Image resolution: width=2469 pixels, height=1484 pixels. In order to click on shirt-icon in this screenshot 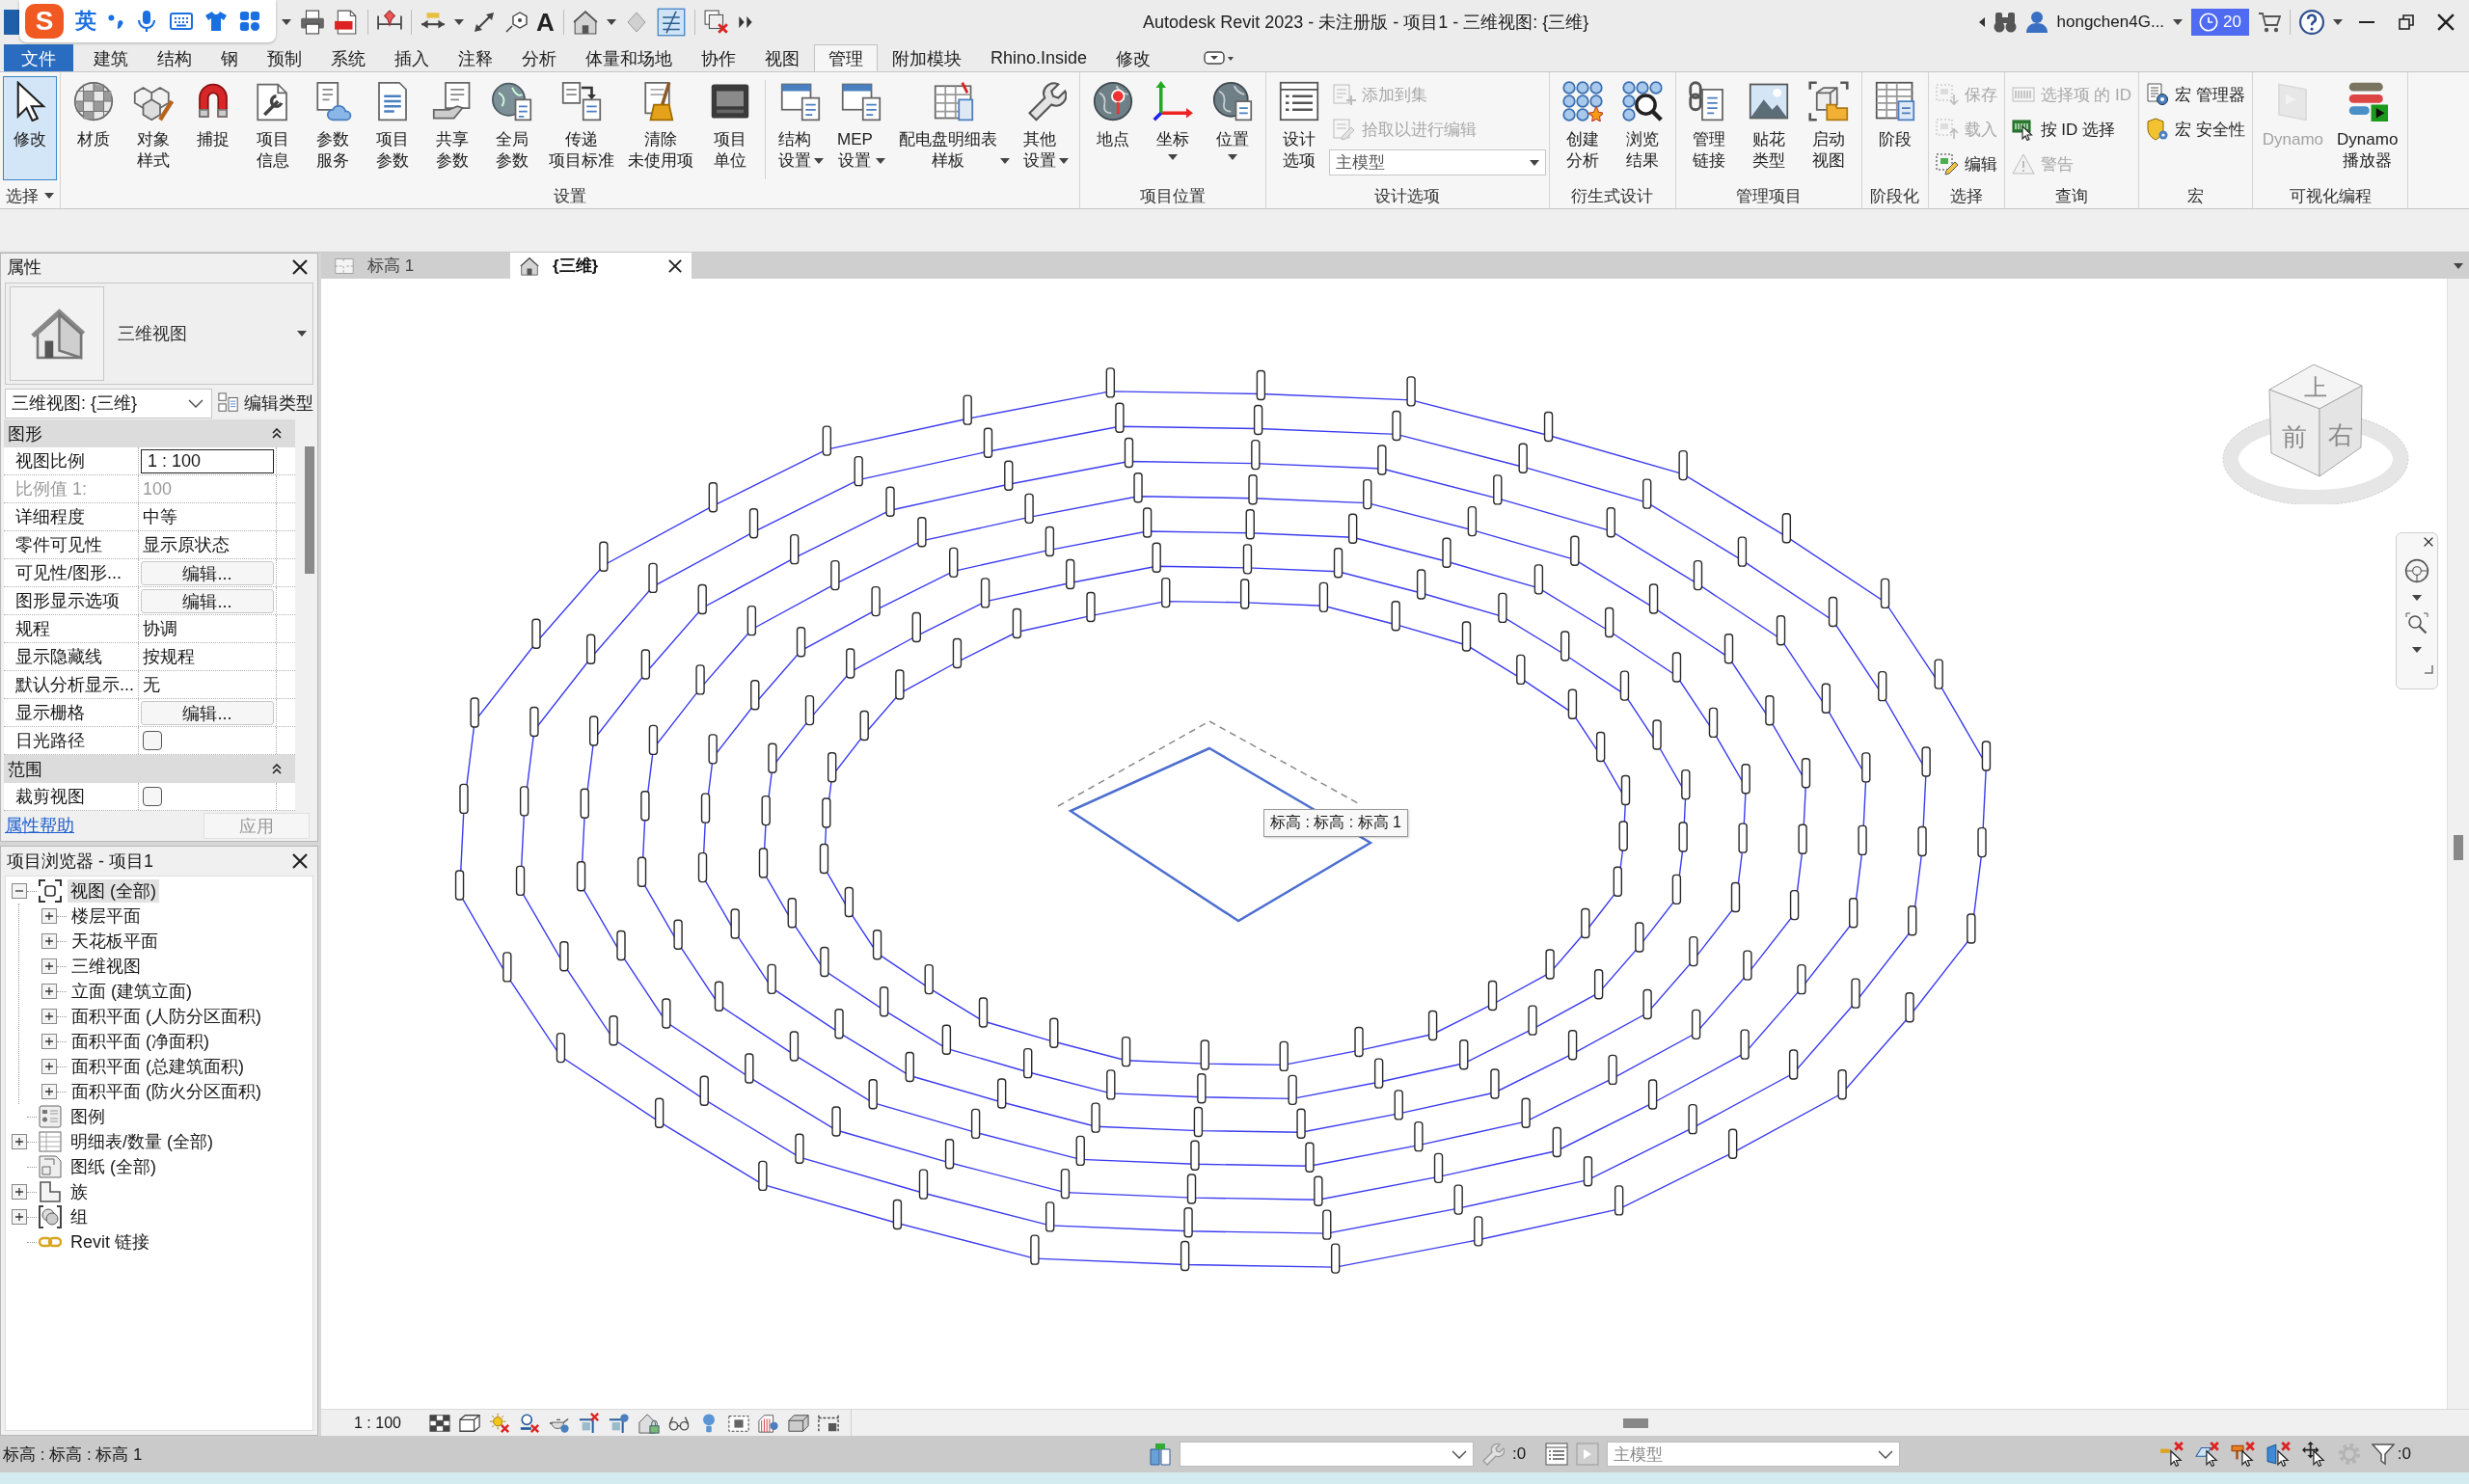, I will do `click(216, 21)`.